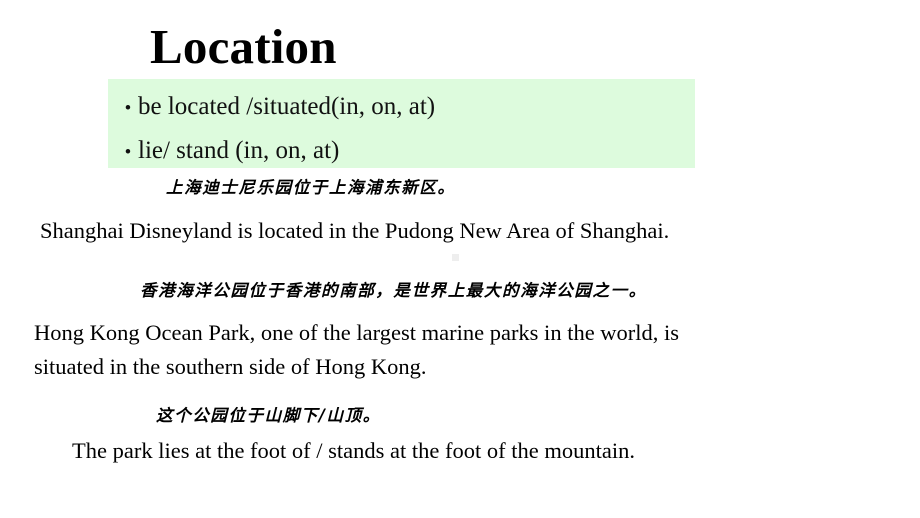 This screenshot has height=518, width=920. Describe the element at coordinates (311, 187) in the screenshot. I see `example-1-chinese-sentence: 上海迪士尼乐园位于上海浦东新区。` at that location.